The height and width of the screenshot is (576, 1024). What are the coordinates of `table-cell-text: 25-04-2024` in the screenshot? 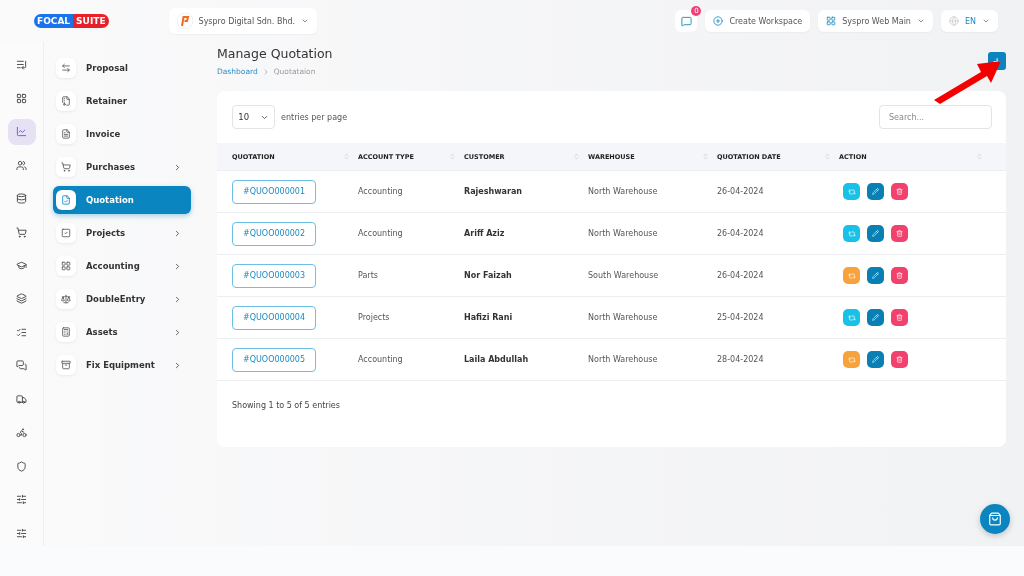 It's located at (741, 317).